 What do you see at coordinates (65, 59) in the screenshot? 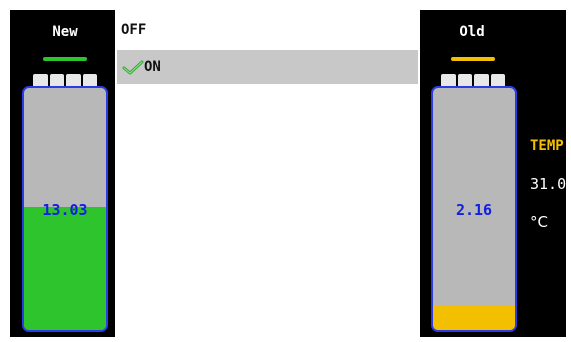
I see `battery-new-indicator` at bounding box center [65, 59].